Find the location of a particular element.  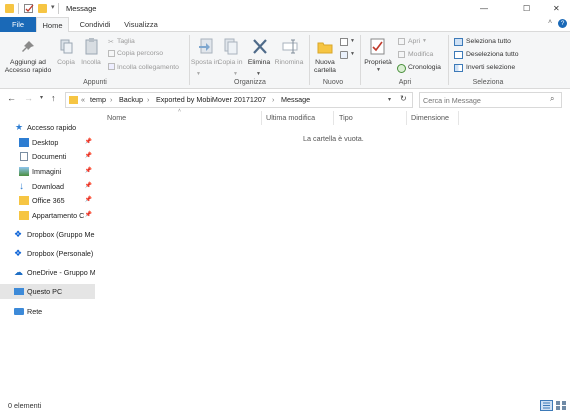

sidebar-item-this-pc: Questo PC is located at coordinates (47, 291).